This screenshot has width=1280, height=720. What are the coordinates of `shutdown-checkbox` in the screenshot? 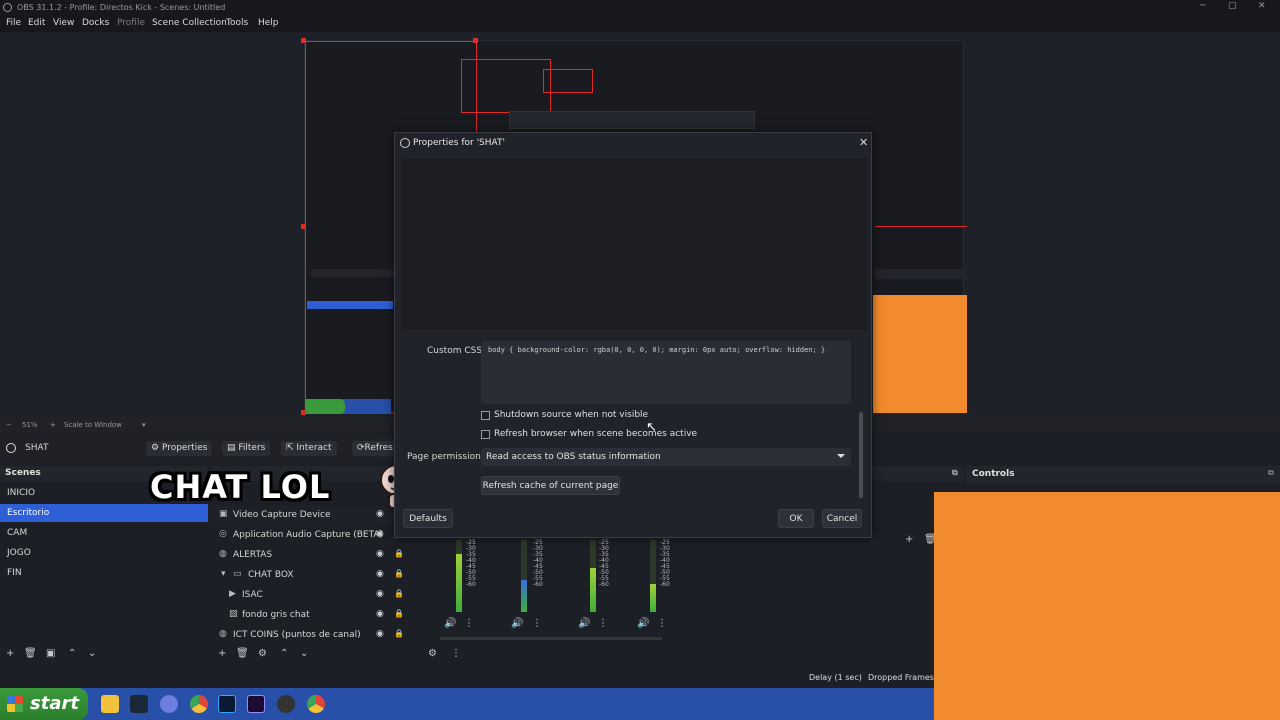 It's located at (485, 415).